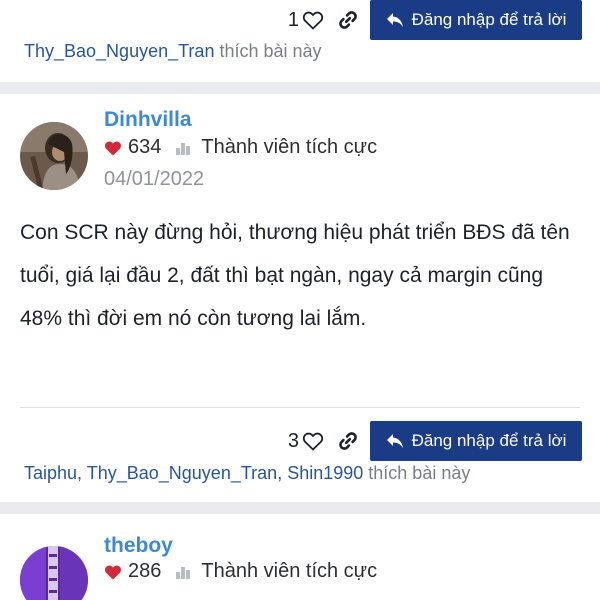 The width and height of the screenshot is (600, 600). I want to click on username: Dinhvilla, so click(148, 120).